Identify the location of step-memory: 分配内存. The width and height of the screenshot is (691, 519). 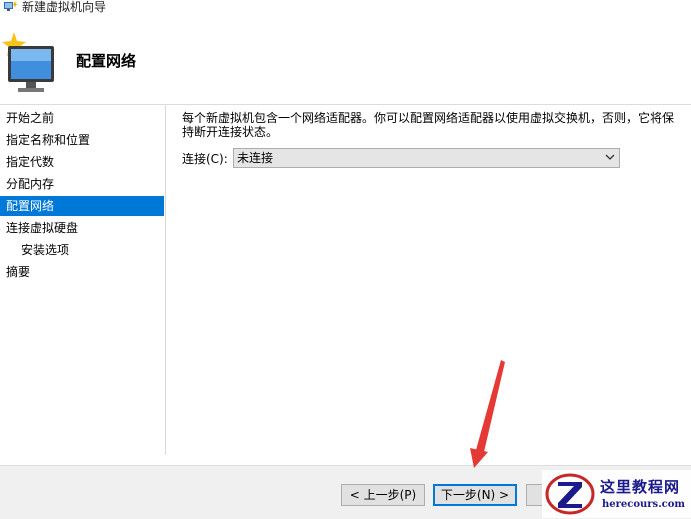
(82, 184).